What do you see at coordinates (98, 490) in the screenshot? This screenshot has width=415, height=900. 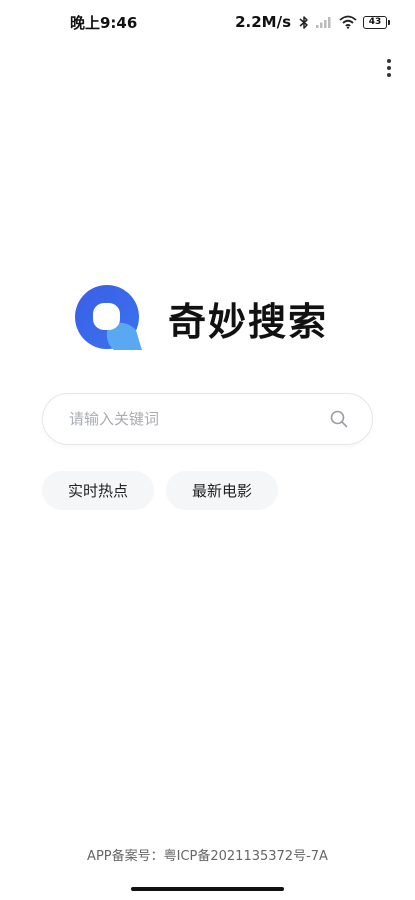 I see `chip-trending: 实时热点` at bounding box center [98, 490].